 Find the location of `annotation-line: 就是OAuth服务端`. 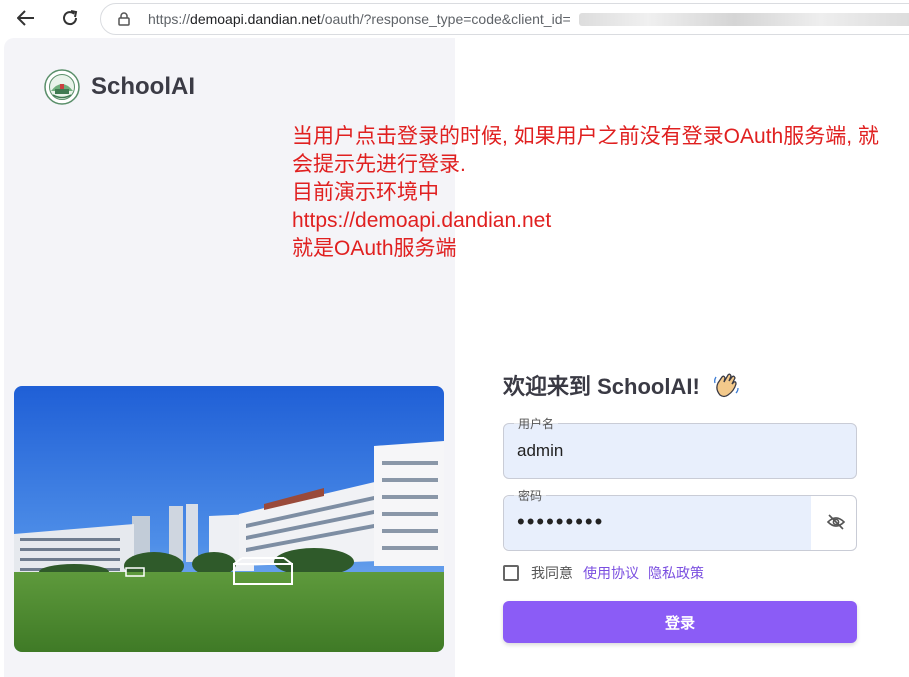

annotation-line: 就是OAuth服务端 is located at coordinates (374, 248).